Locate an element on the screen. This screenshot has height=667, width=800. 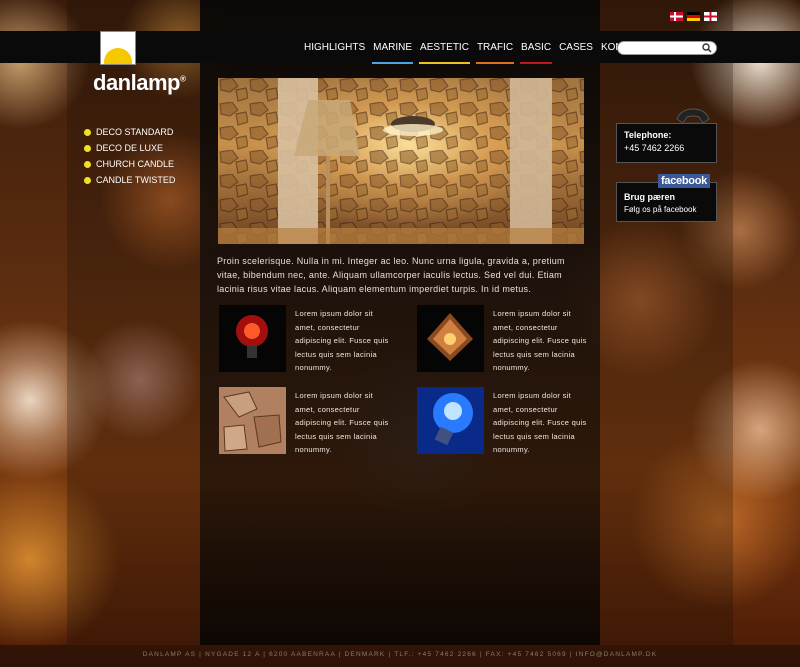
english-flag-icon is located at coordinates (710, 16).